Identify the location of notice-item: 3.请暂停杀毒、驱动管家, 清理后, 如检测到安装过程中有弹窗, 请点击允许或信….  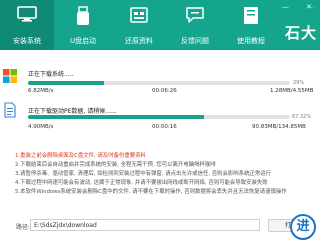
(143, 173).